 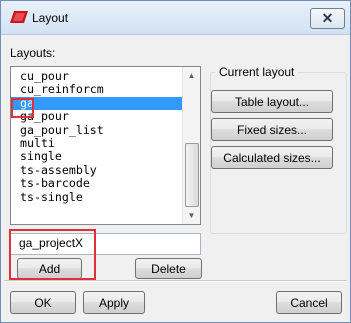 I want to click on layouts-scrollbar: ▲ ▼, so click(x=191, y=145).